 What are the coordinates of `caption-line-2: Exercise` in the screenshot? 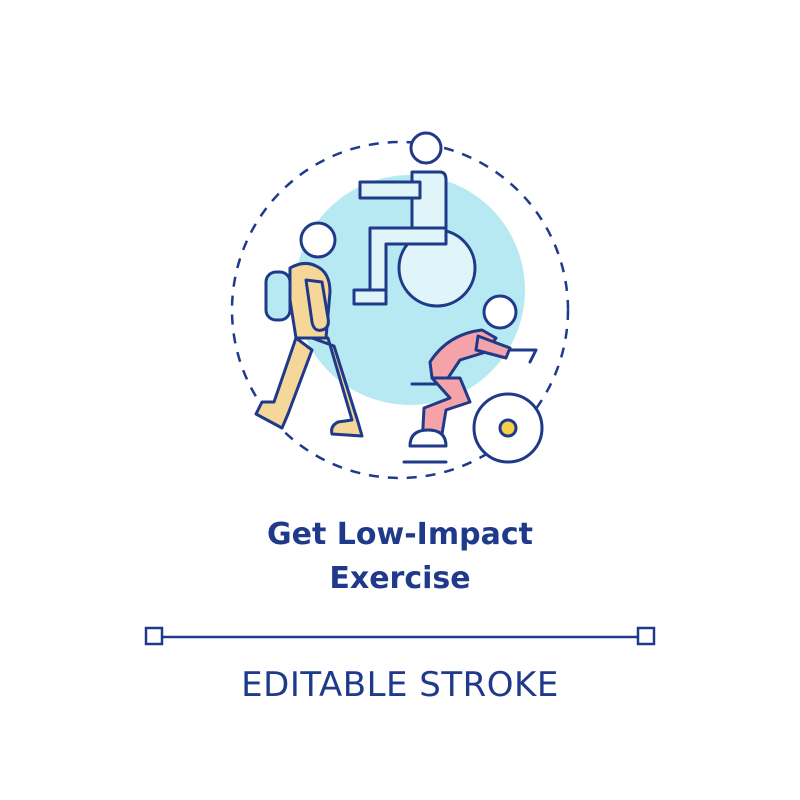 It's located at (400, 578).